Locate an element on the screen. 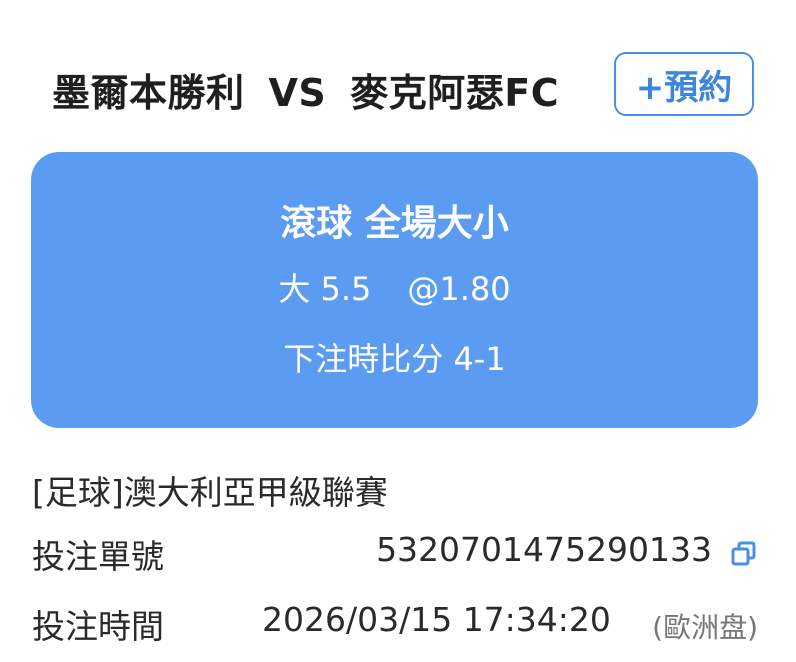 The image size is (796, 662). bet-selection: 大 5.5 is located at coordinates (325, 289).